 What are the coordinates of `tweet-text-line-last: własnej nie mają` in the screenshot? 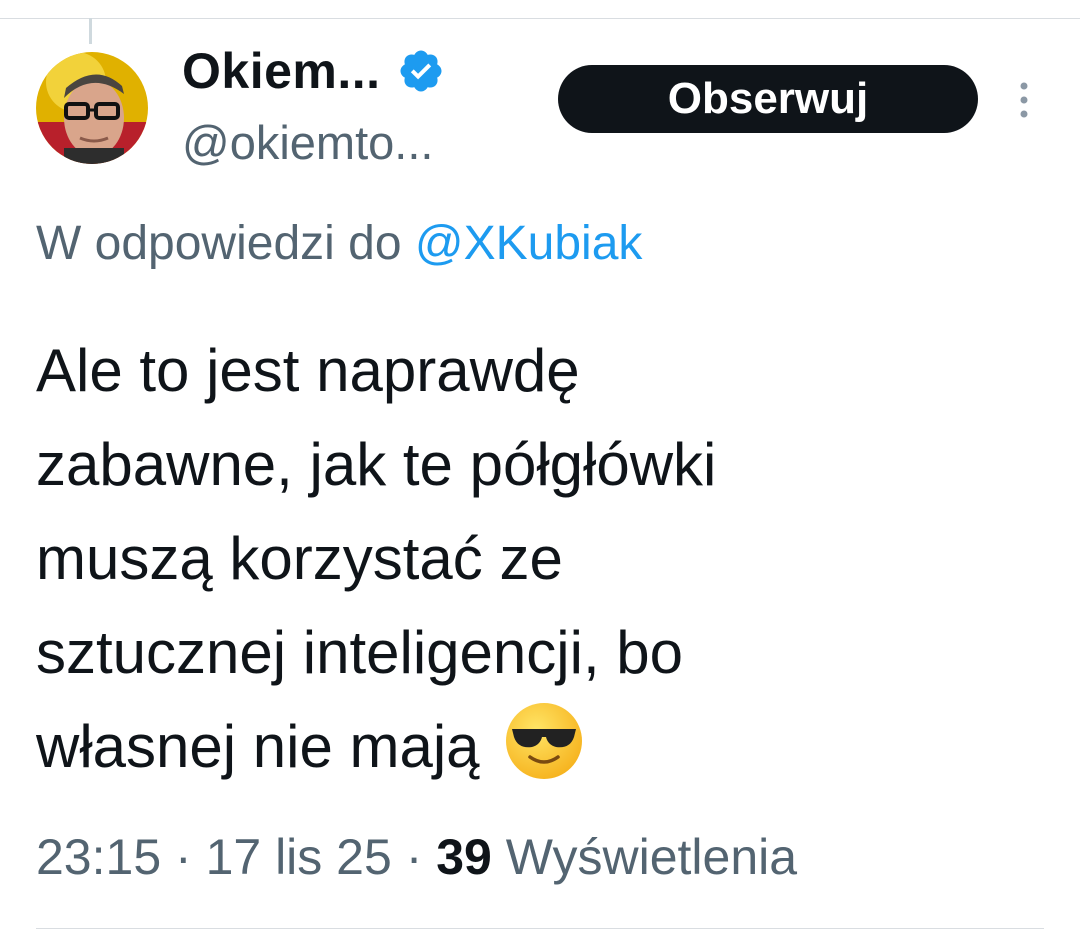 It's located at (541, 747).